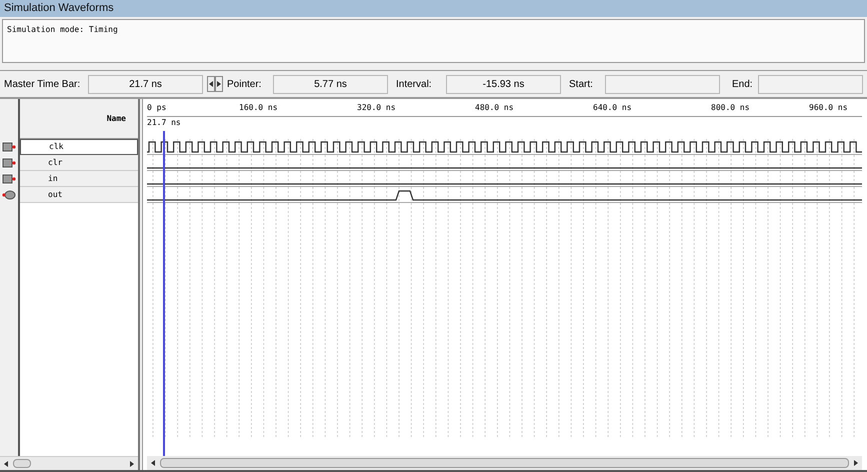  What do you see at coordinates (662, 84) in the screenshot?
I see `start-field` at bounding box center [662, 84].